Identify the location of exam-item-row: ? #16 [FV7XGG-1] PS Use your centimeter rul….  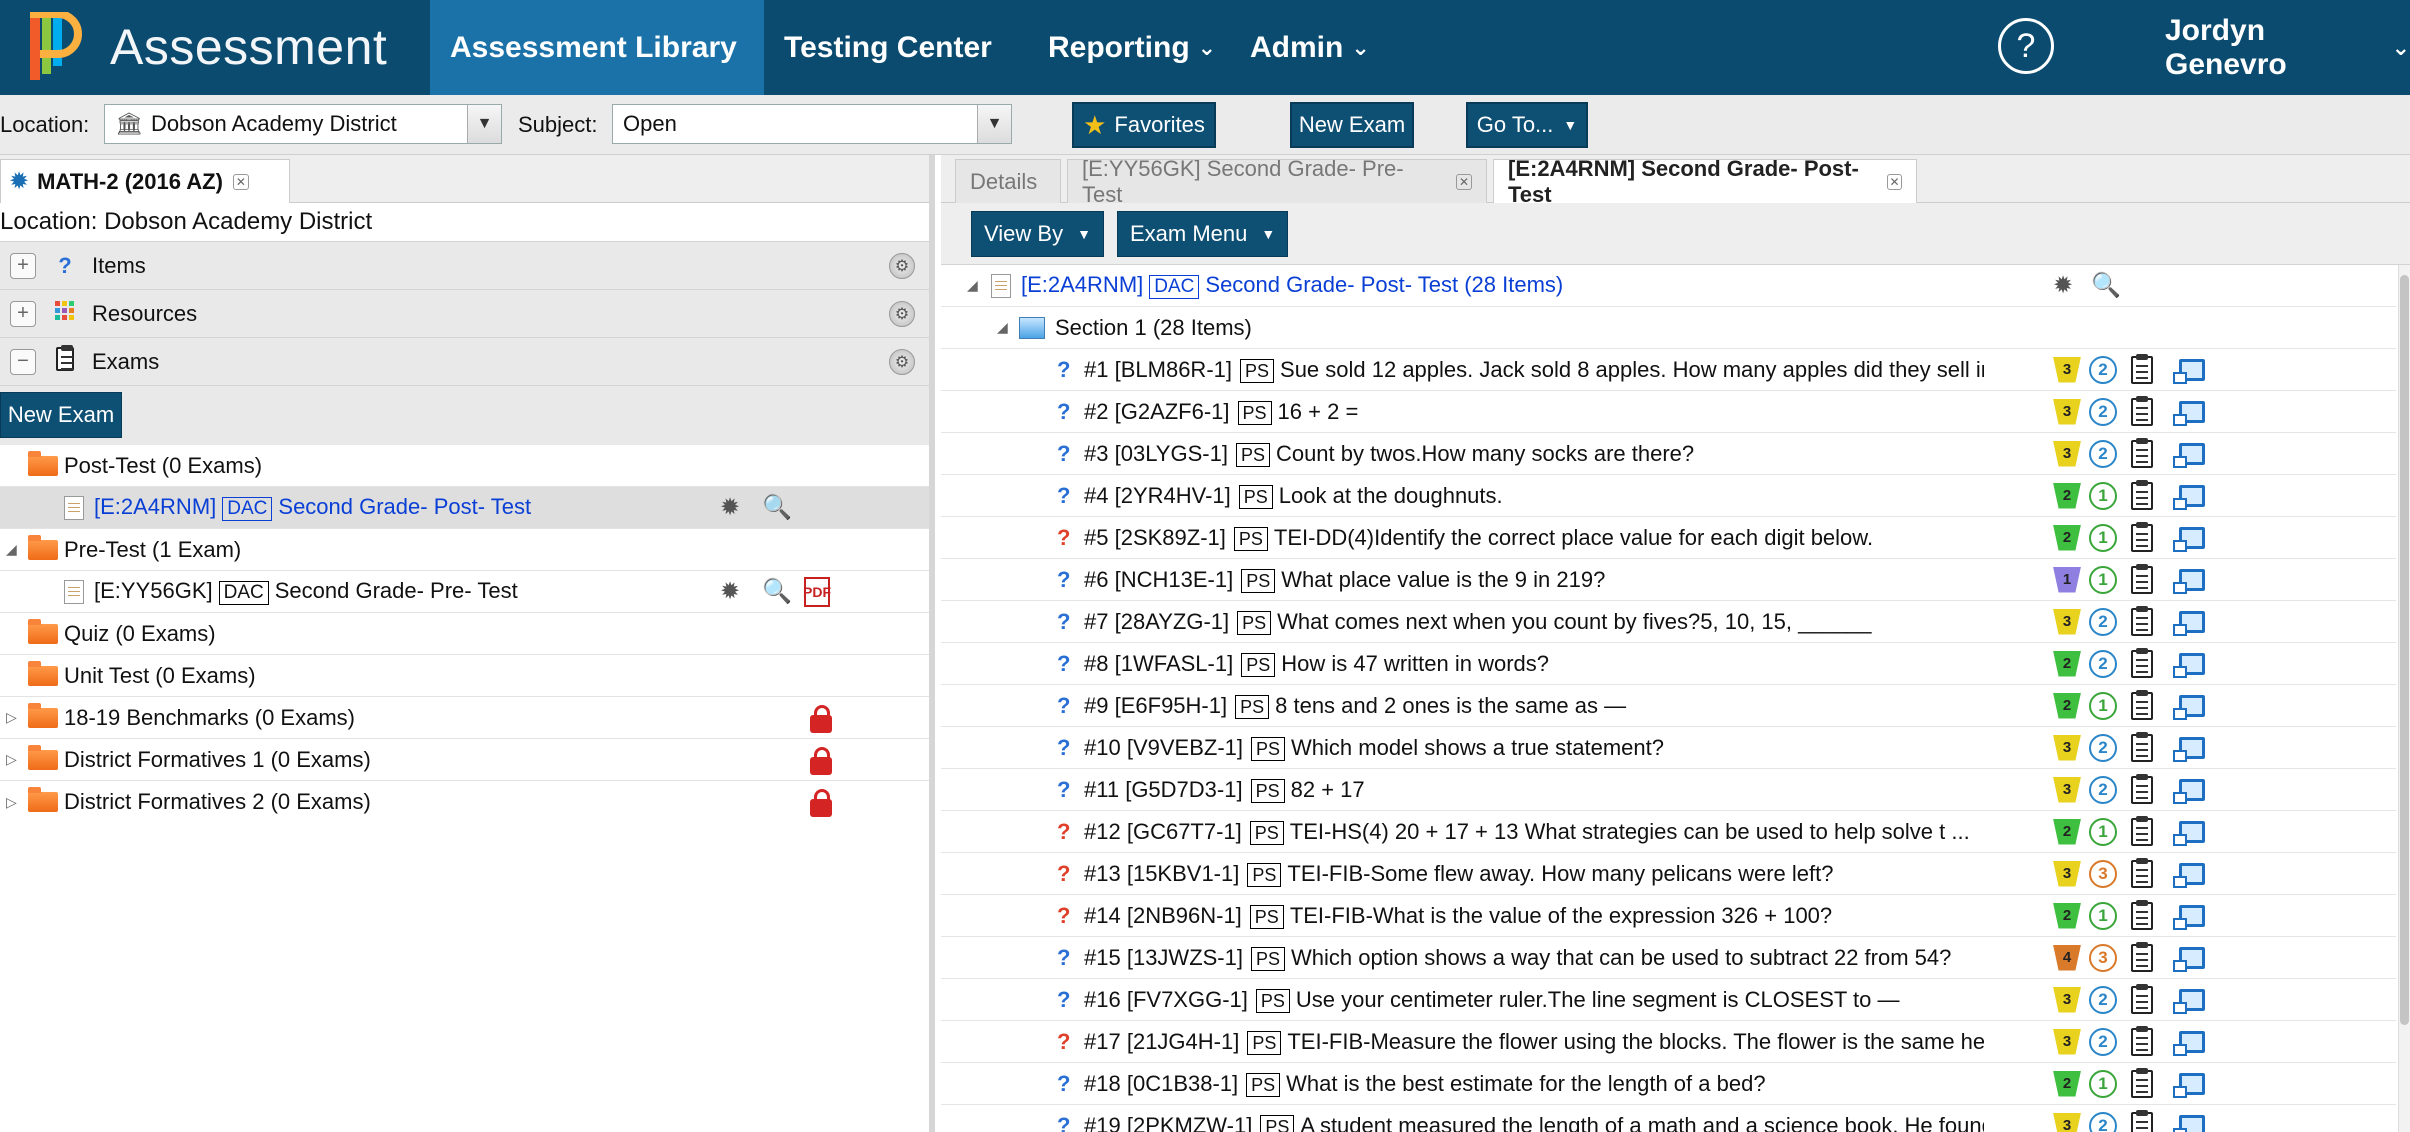
(1668, 1000).